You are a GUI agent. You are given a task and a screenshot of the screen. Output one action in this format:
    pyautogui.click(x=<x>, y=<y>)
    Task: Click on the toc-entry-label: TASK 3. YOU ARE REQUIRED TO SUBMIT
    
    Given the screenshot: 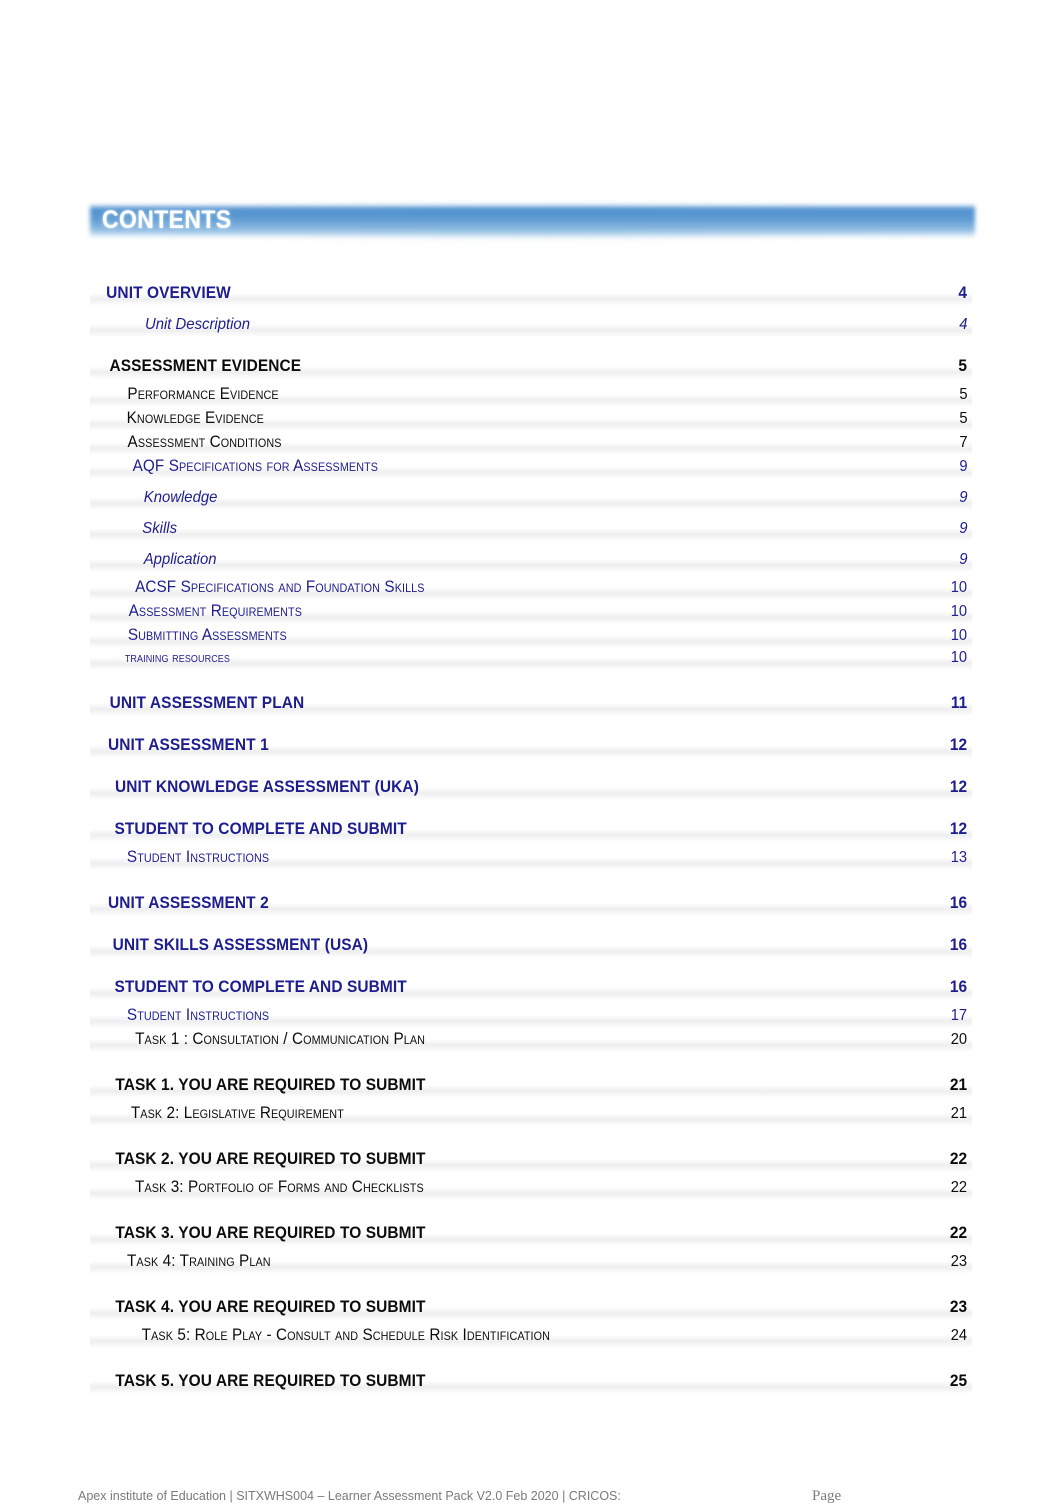 What is the action you would take?
    pyautogui.click(x=270, y=1232)
    